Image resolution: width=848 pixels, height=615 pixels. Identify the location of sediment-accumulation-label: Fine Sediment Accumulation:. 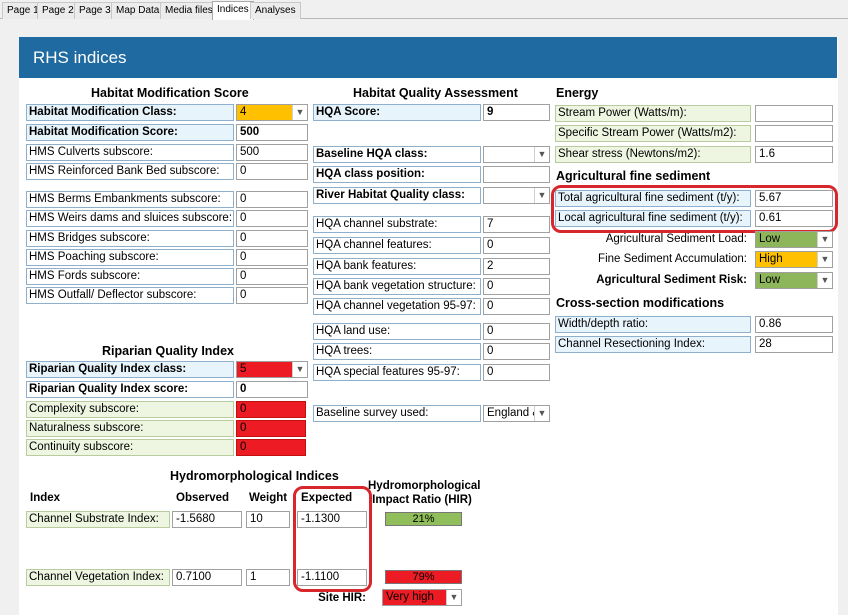
(672, 259).